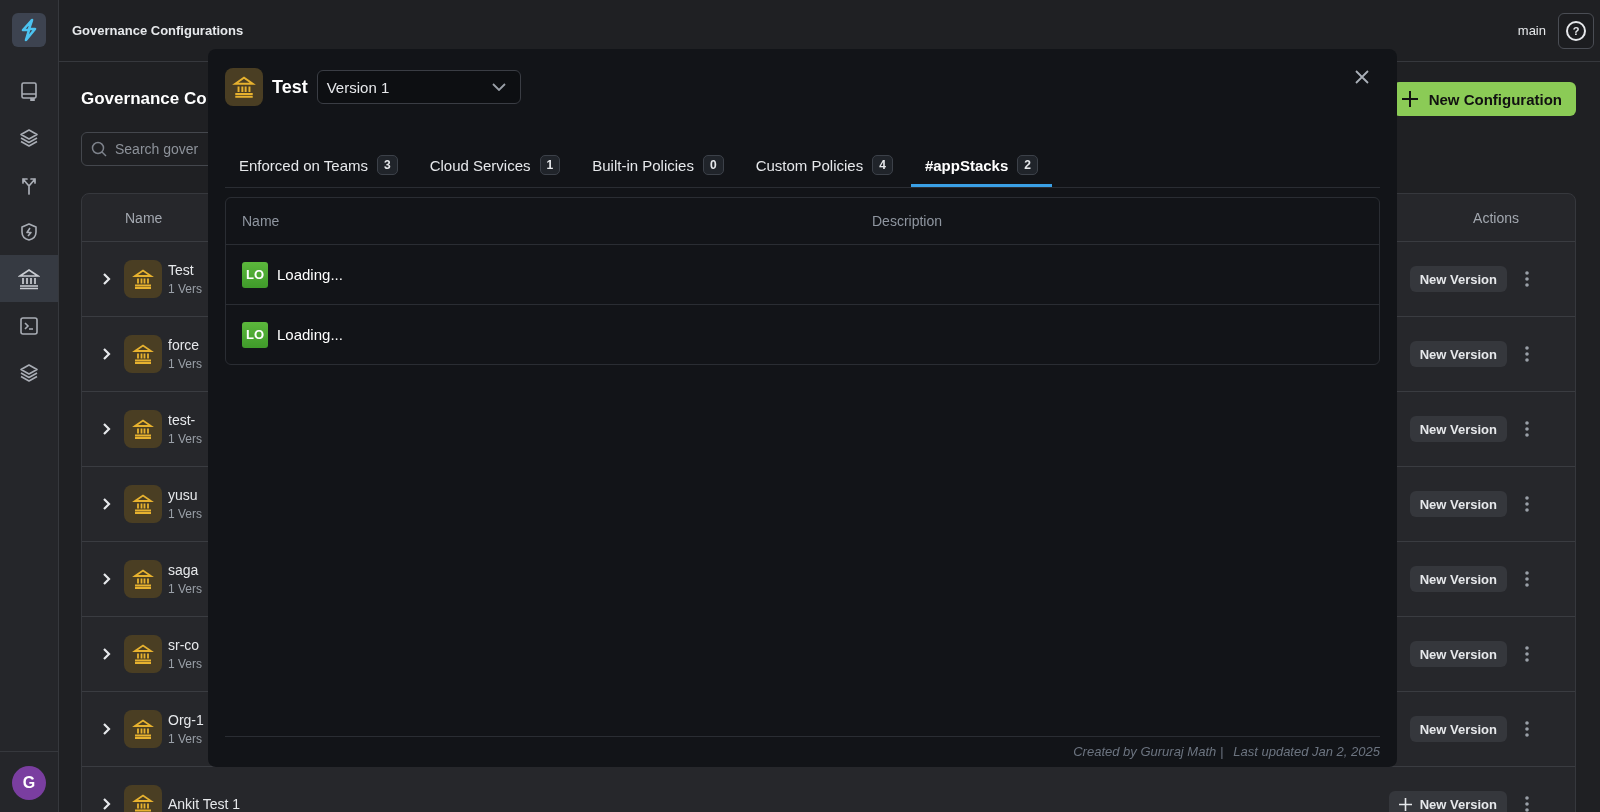  What do you see at coordinates (158, 30) in the screenshot?
I see `page-title: Governance Configurations` at bounding box center [158, 30].